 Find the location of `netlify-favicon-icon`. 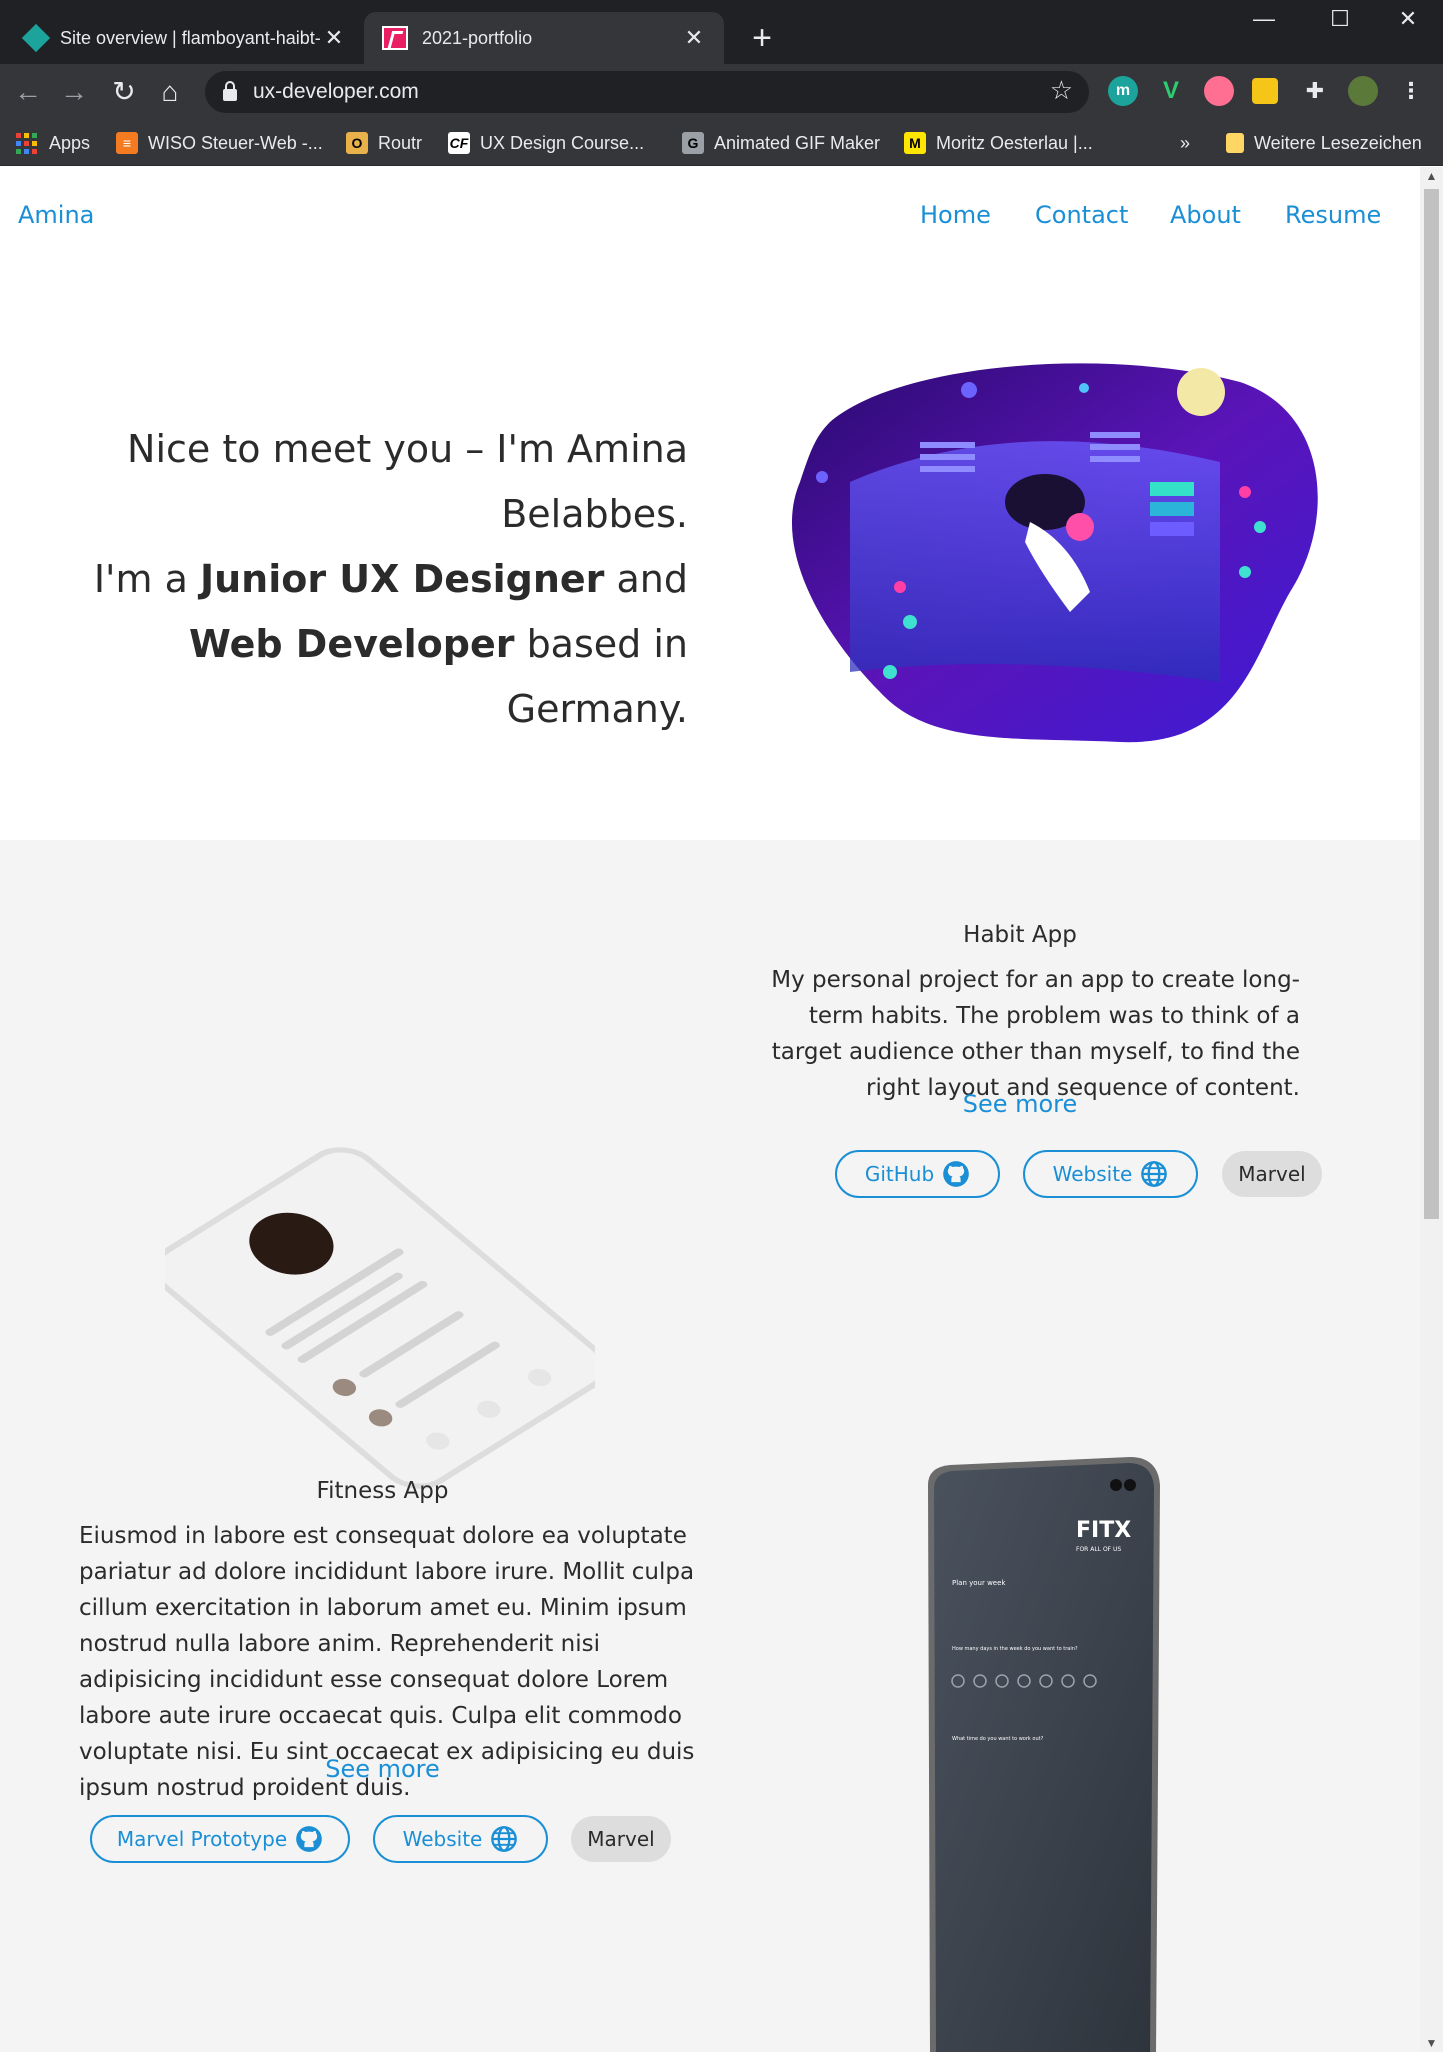

netlify-favicon-icon is located at coordinates (36, 38).